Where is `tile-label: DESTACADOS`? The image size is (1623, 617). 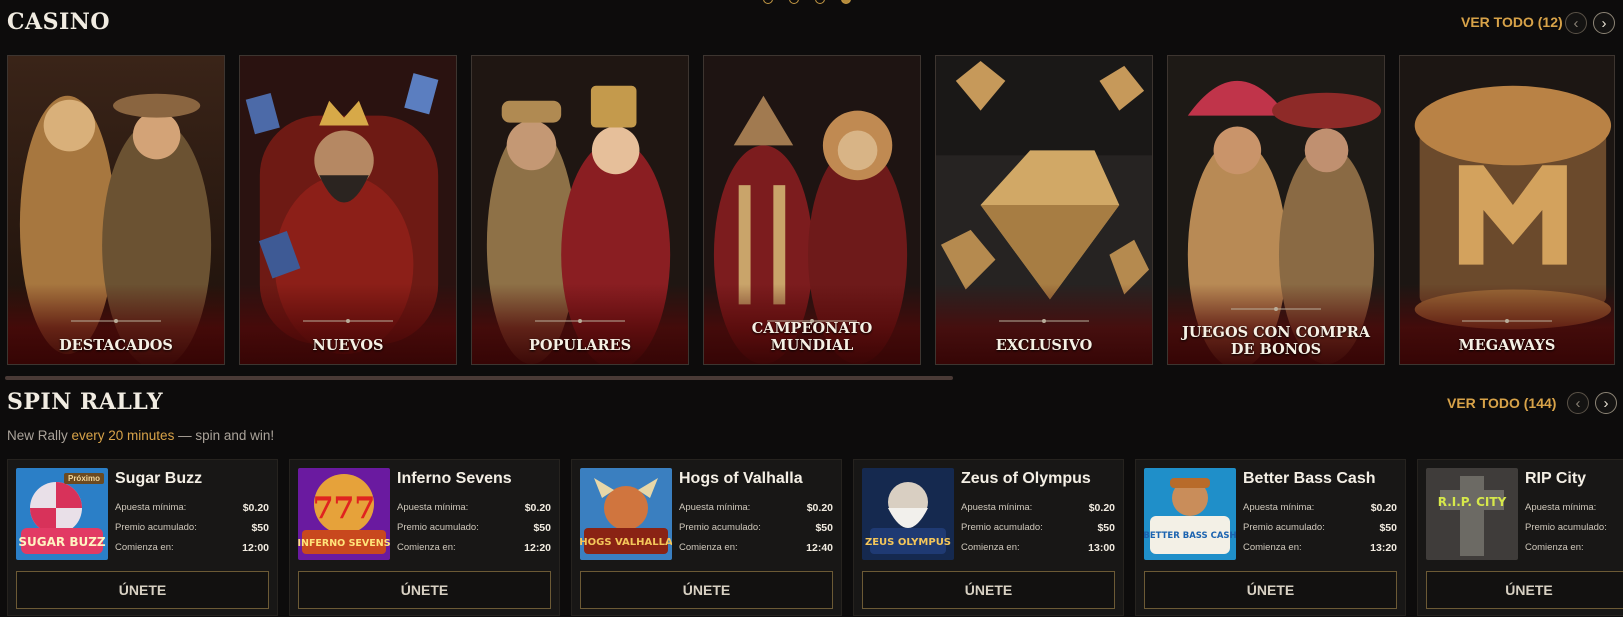
tile-label: DESTACADOS is located at coordinates (116, 345).